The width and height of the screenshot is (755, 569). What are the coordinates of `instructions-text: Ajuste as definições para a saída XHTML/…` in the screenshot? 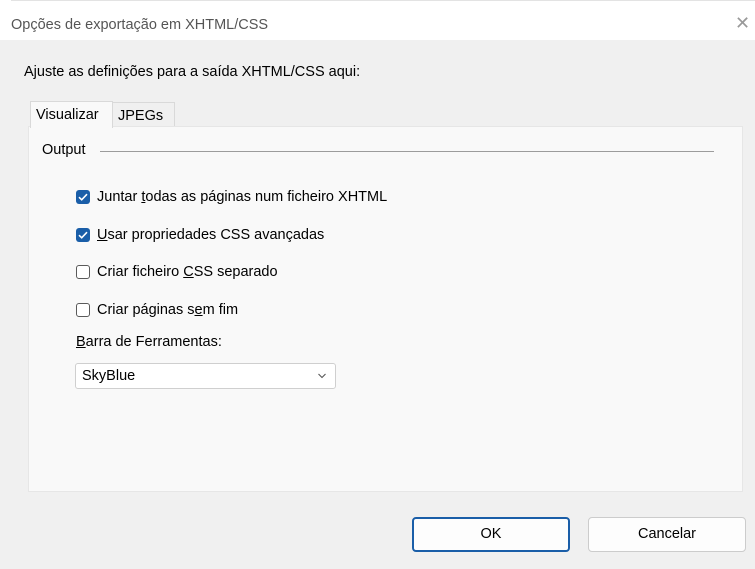 It's located at (192, 72).